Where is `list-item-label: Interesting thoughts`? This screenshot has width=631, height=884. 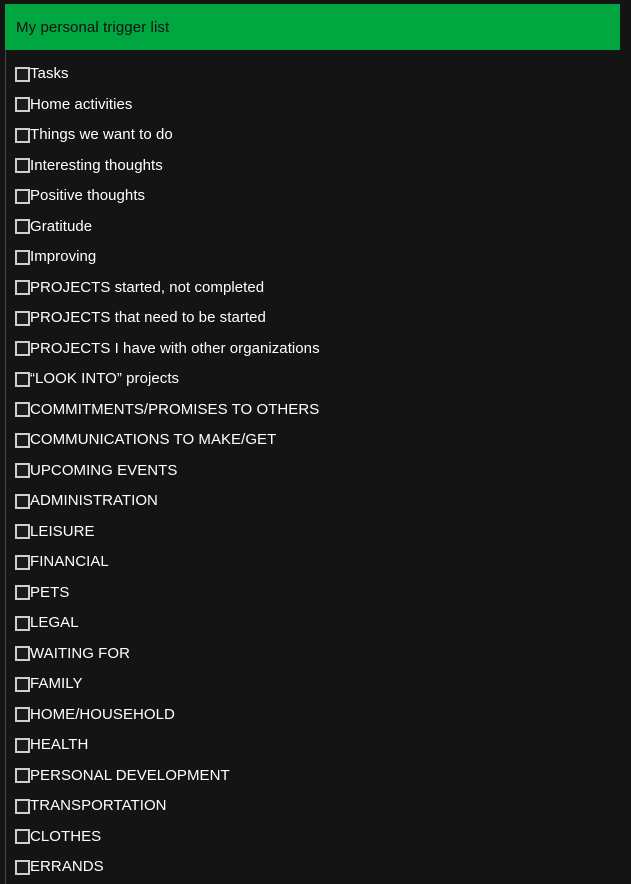 list-item-label: Interesting thoughts is located at coordinates (96, 165).